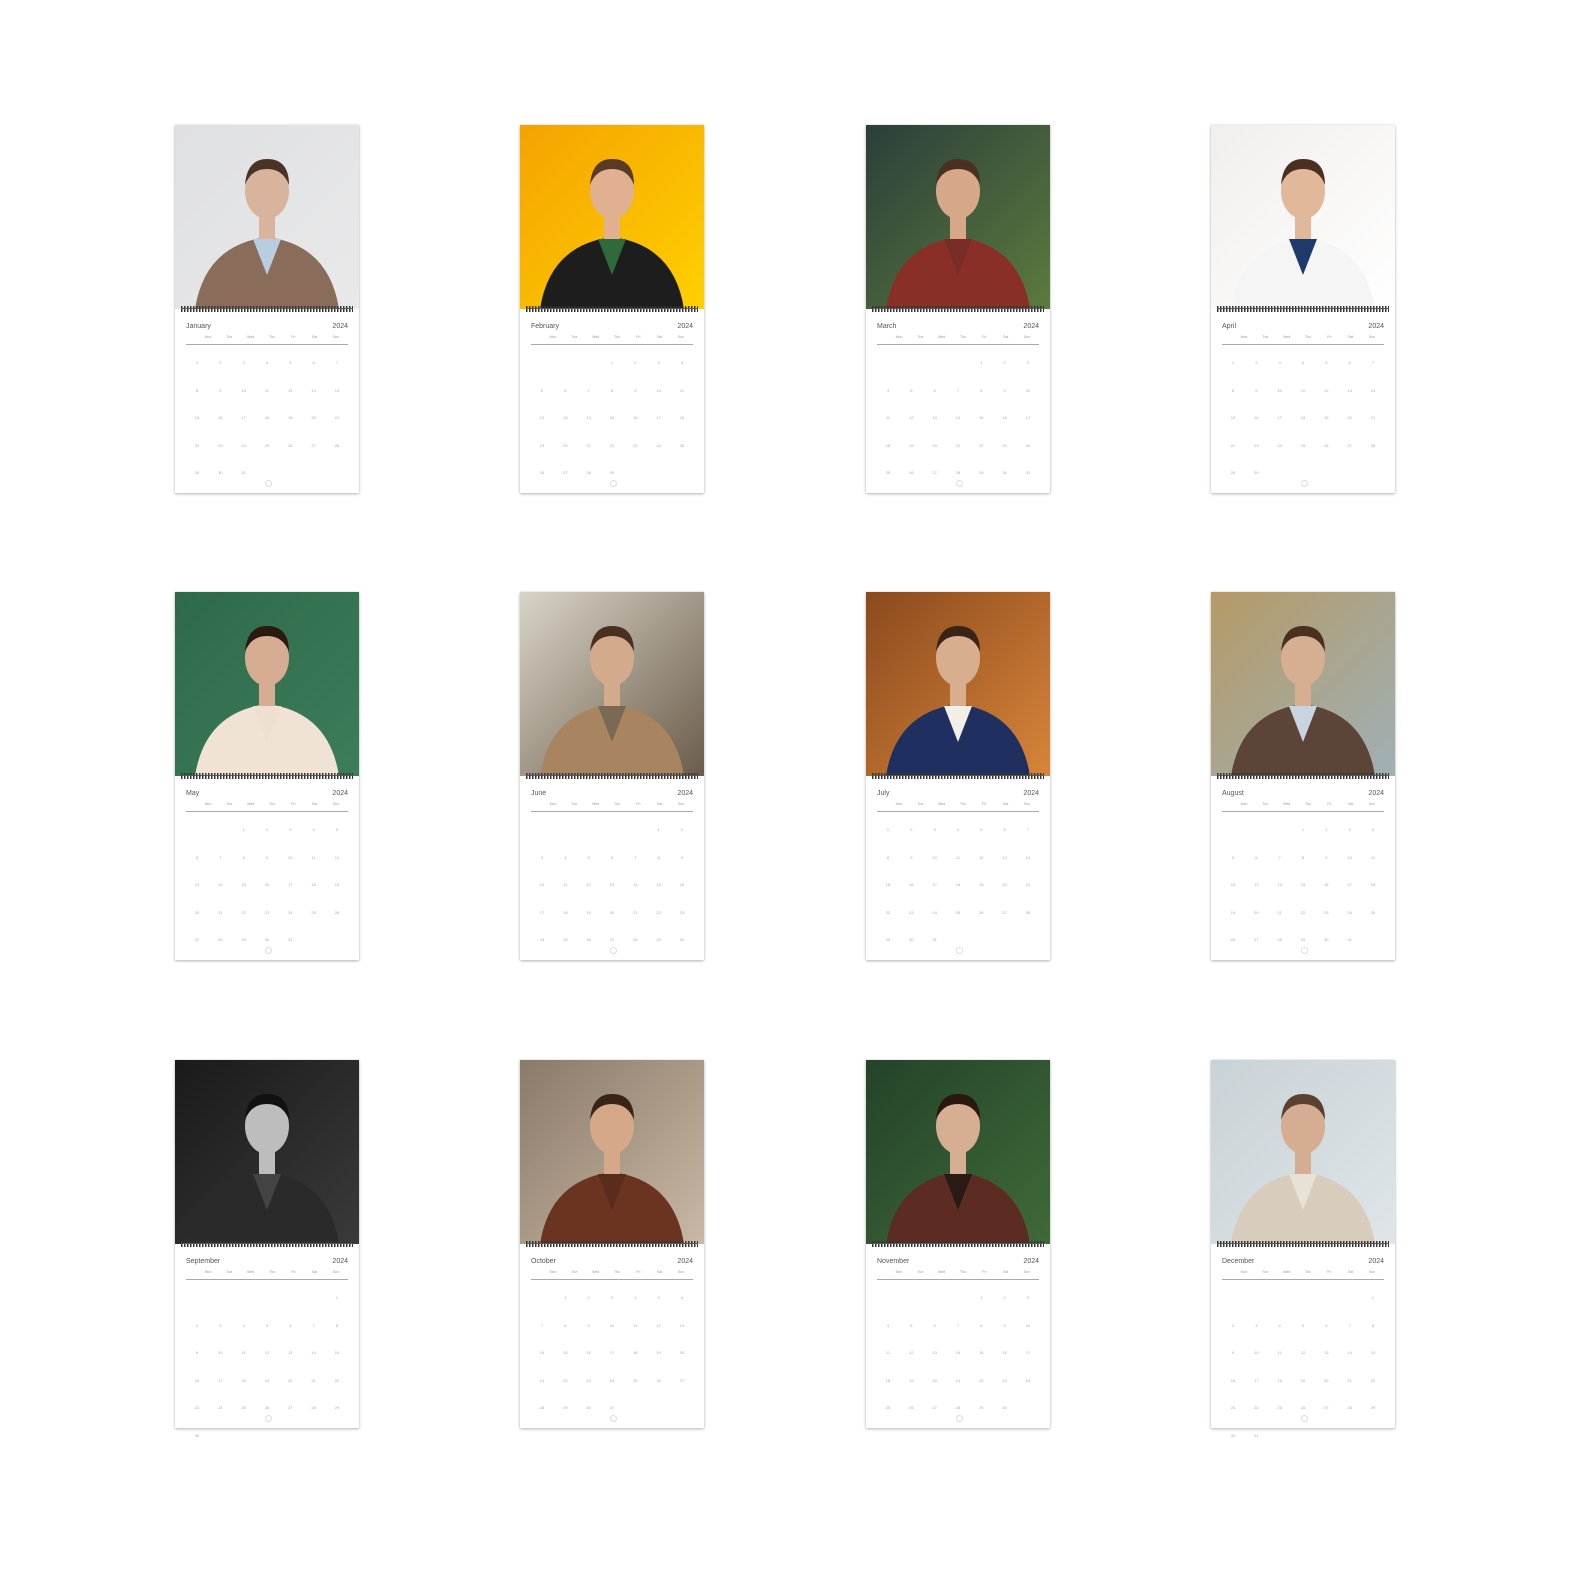 This screenshot has width=1588, height=1588. Describe the element at coordinates (1303, 363) in the screenshot. I see `week-row: 1 2 3 4 5 6 7` at that location.